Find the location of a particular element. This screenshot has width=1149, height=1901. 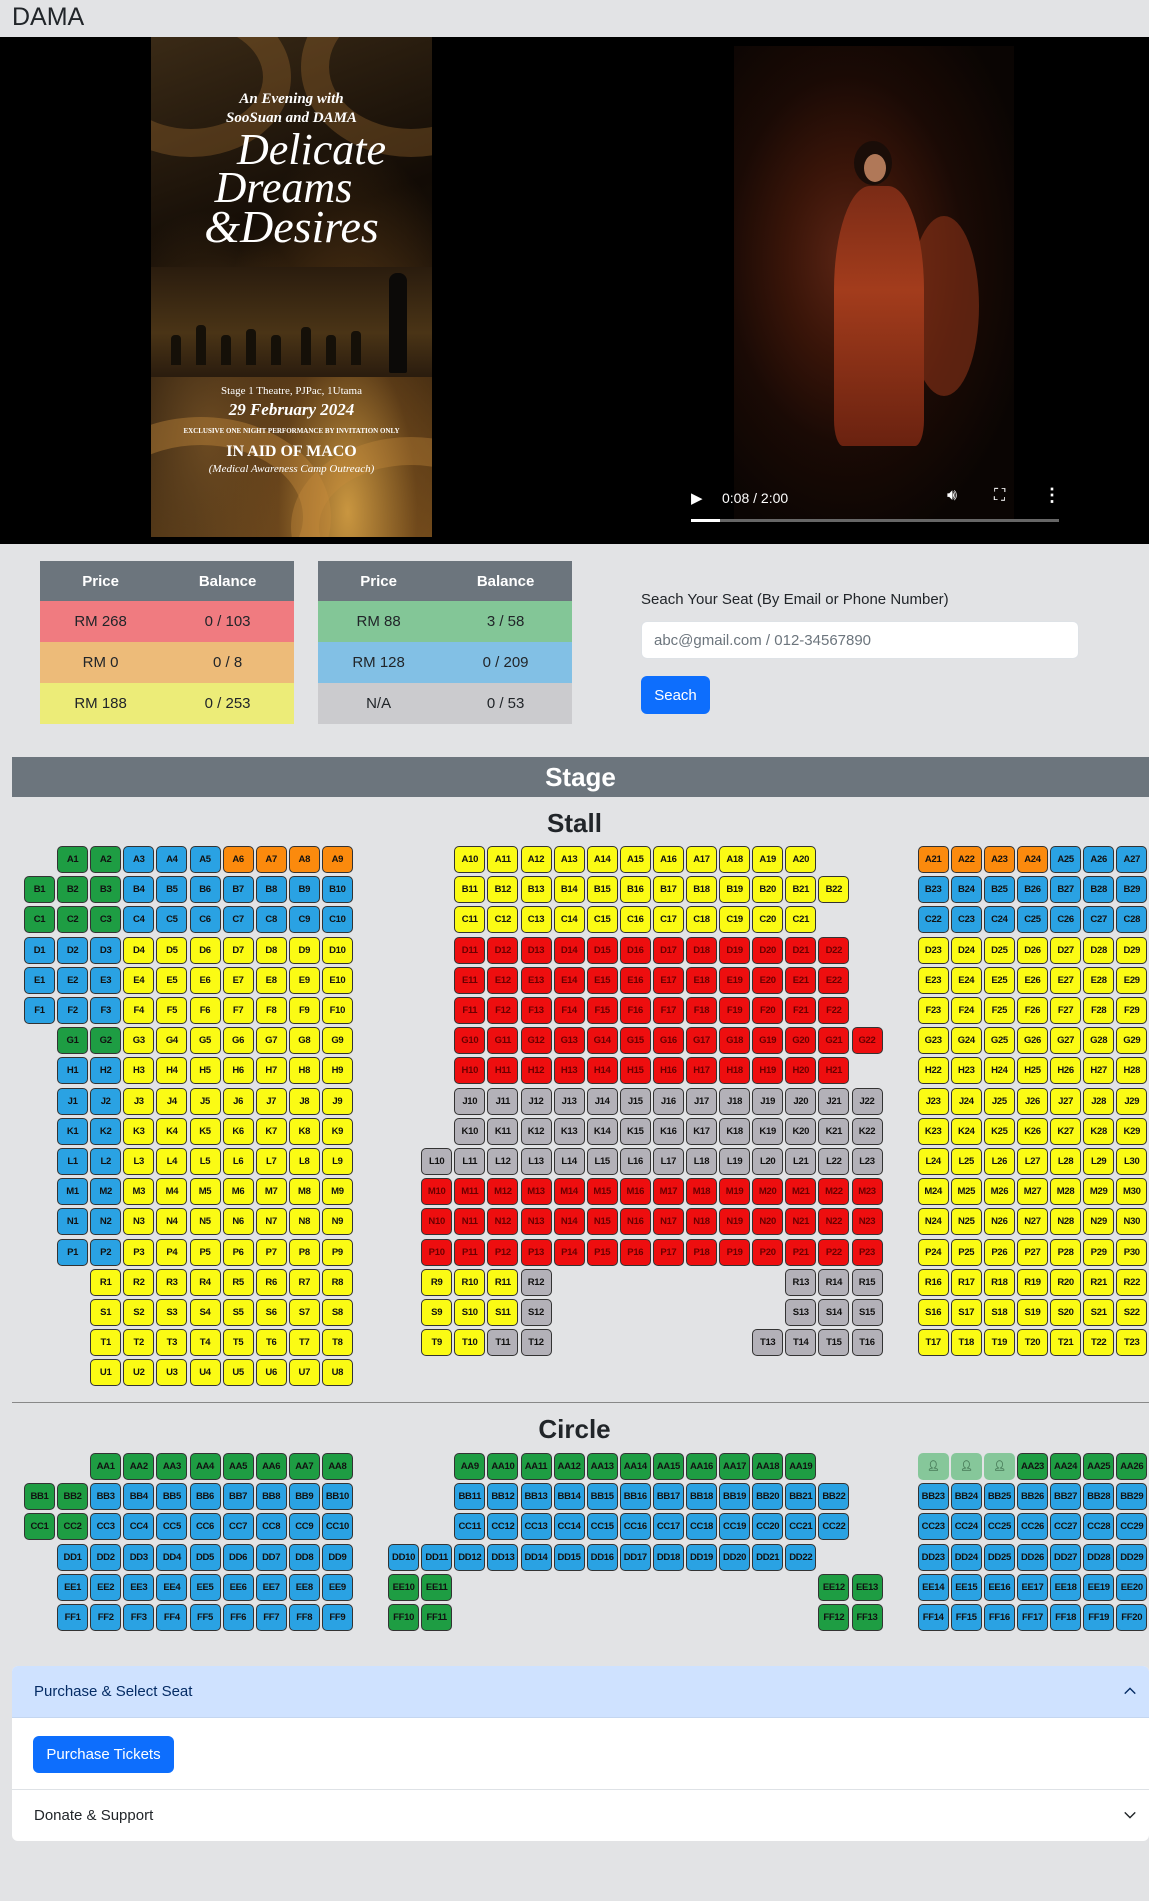

stall-seat-N27: N27 is located at coordinates (1032, 1222).